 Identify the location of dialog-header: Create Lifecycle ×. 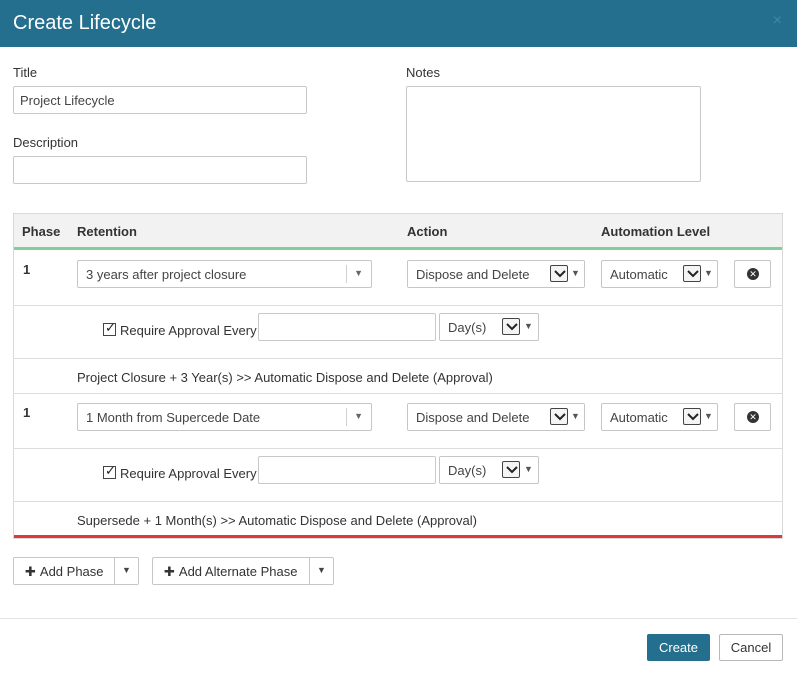
(398, 23).